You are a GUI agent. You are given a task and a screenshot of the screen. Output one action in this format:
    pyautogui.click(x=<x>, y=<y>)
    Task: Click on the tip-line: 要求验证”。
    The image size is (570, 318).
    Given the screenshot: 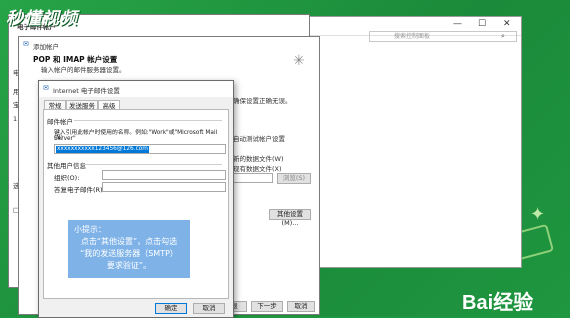 What is the action you would take?
    pyautogui.click(x=129, y=265)
    